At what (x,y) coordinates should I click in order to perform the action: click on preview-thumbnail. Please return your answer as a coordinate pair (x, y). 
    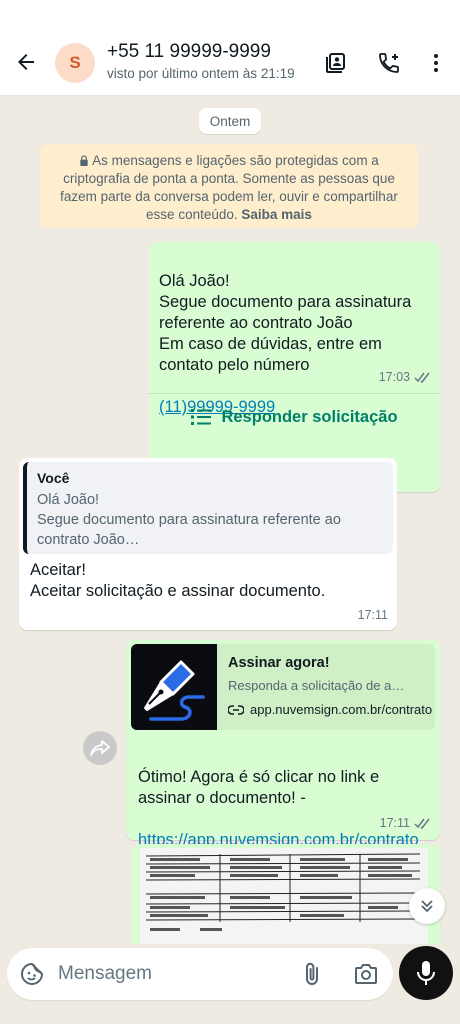
    Looking at the image, I should click on (174, 687).